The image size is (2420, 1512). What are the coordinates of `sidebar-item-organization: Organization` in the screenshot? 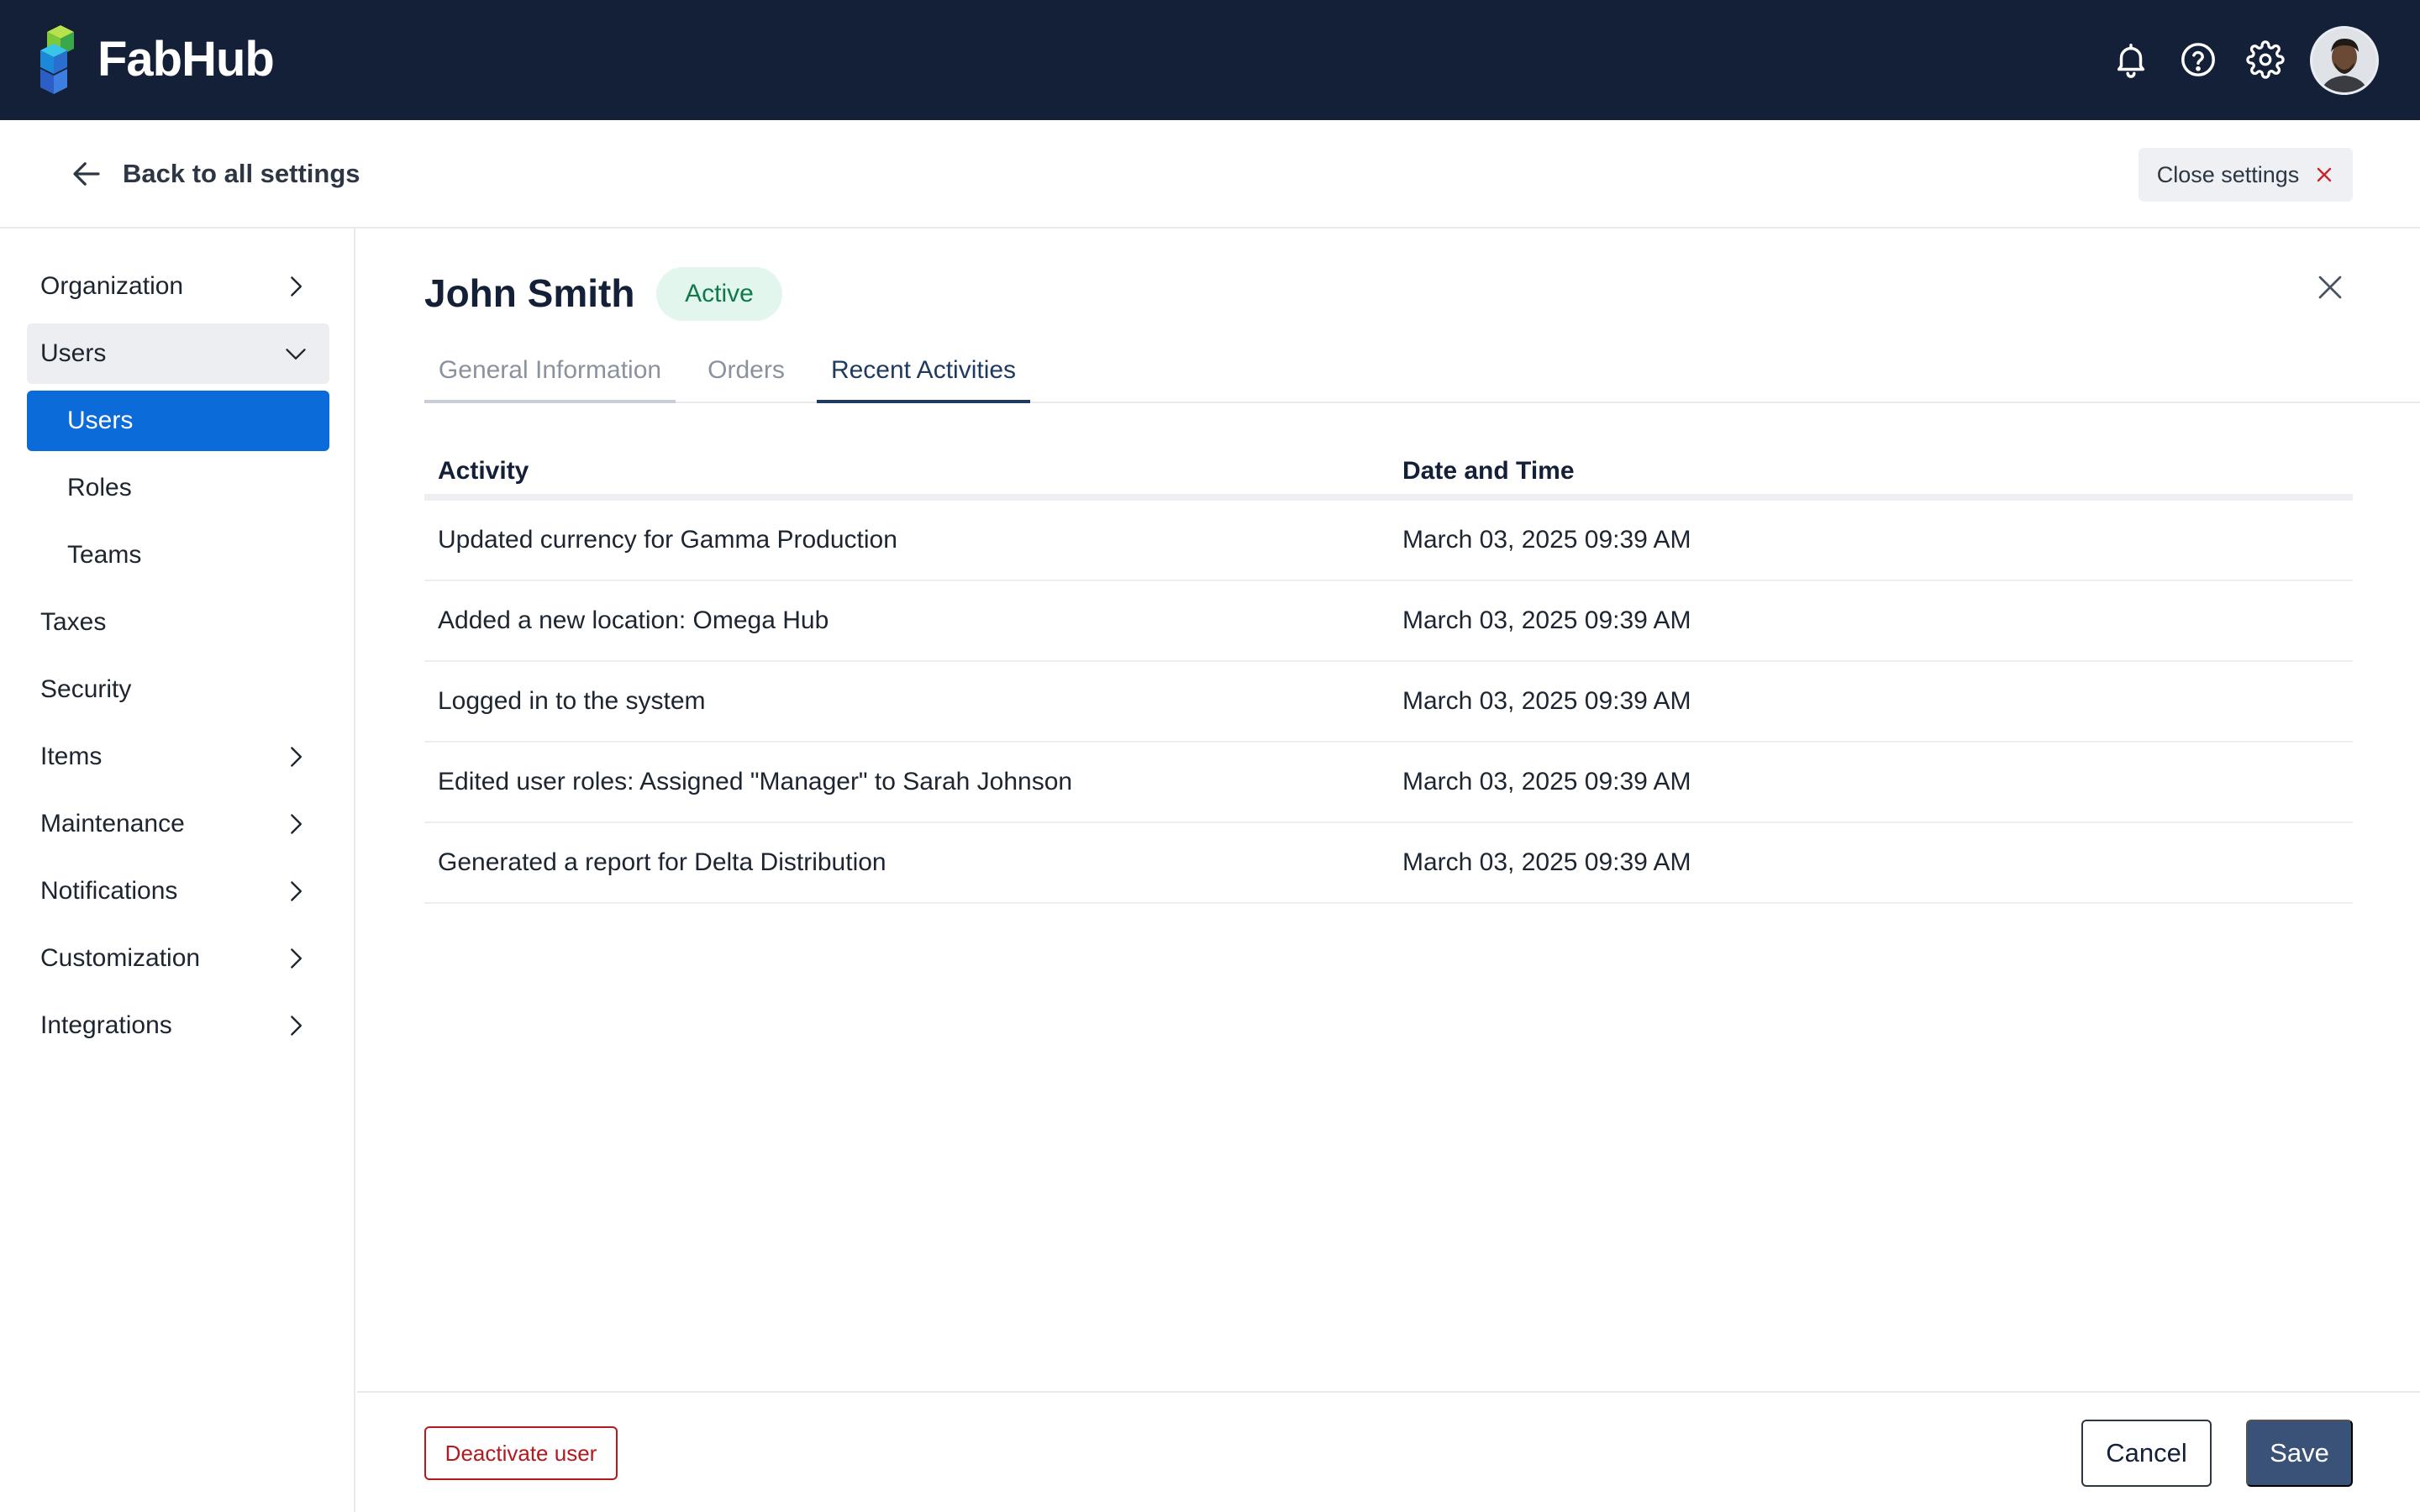 It's located at (178, 286).